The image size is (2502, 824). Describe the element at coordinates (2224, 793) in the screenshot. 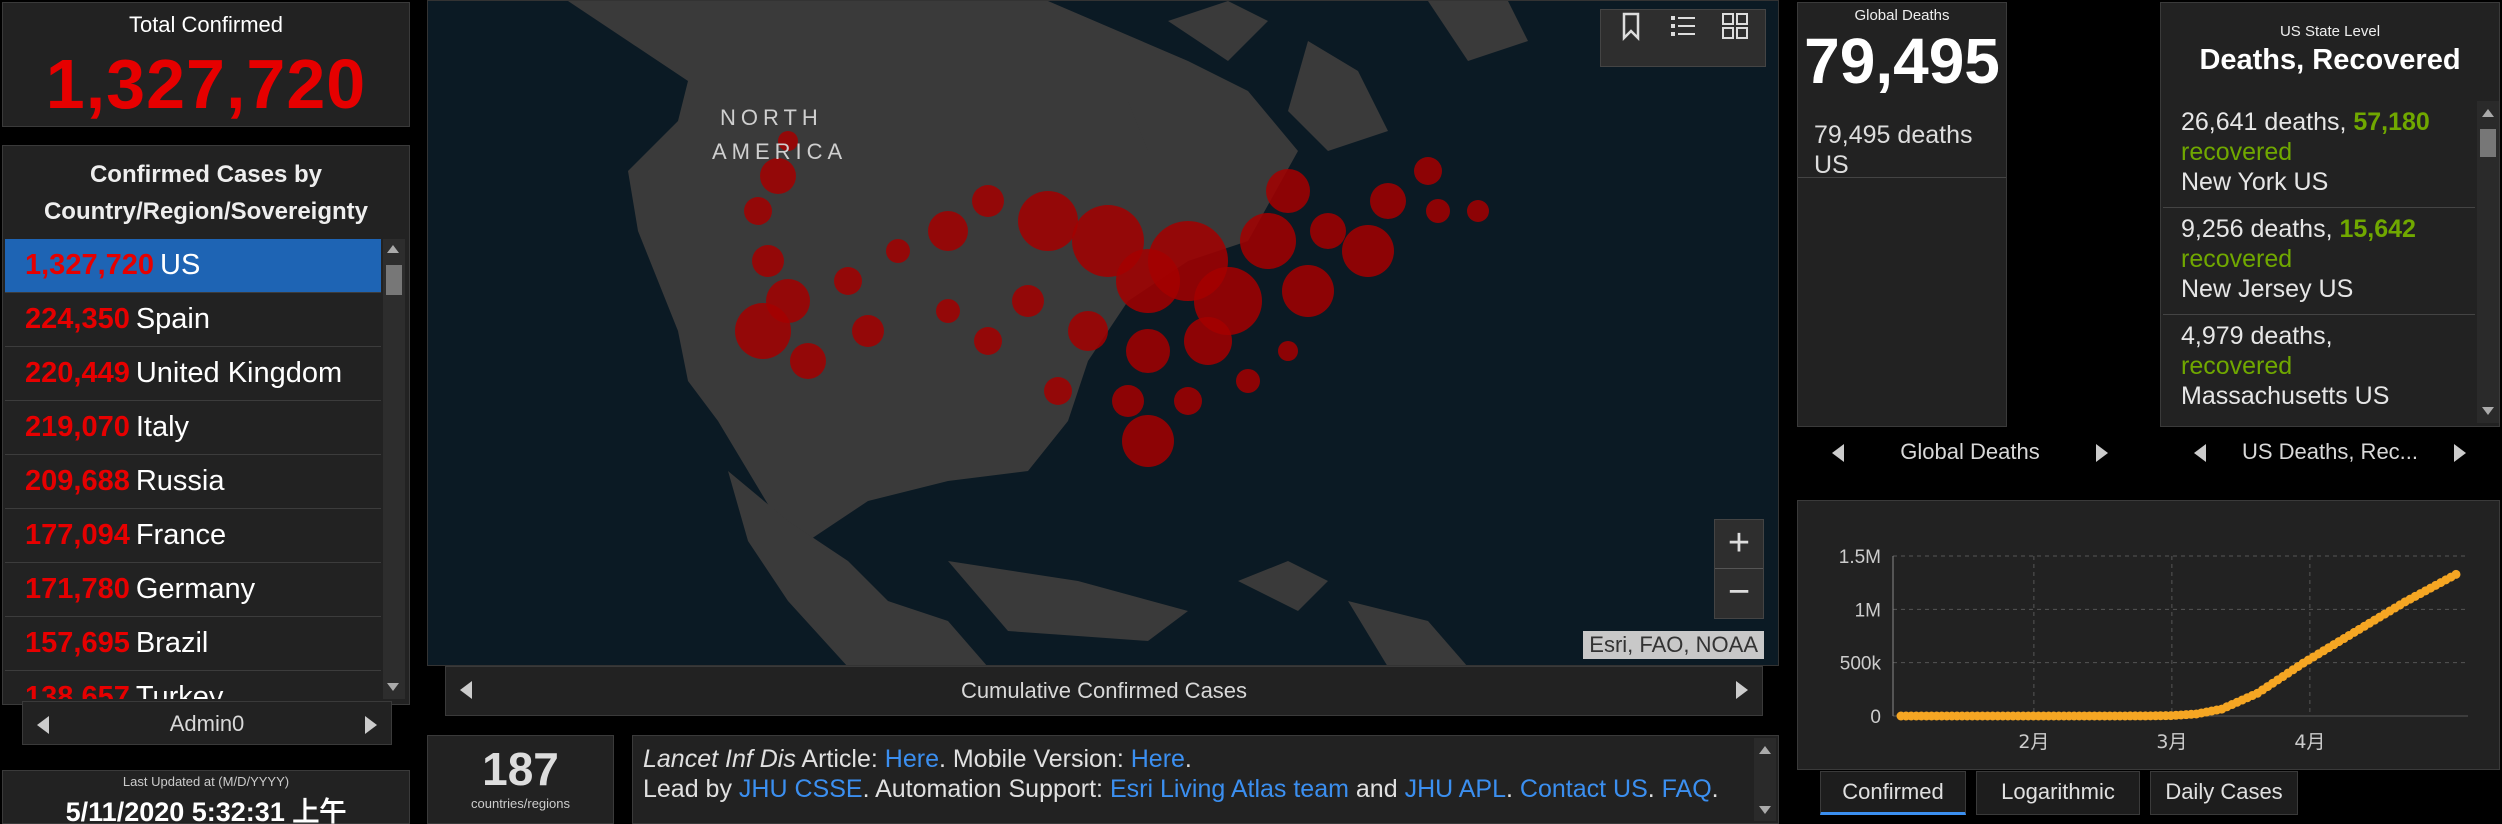

I see `tab-daily-cases: Daily Cases` at that location.